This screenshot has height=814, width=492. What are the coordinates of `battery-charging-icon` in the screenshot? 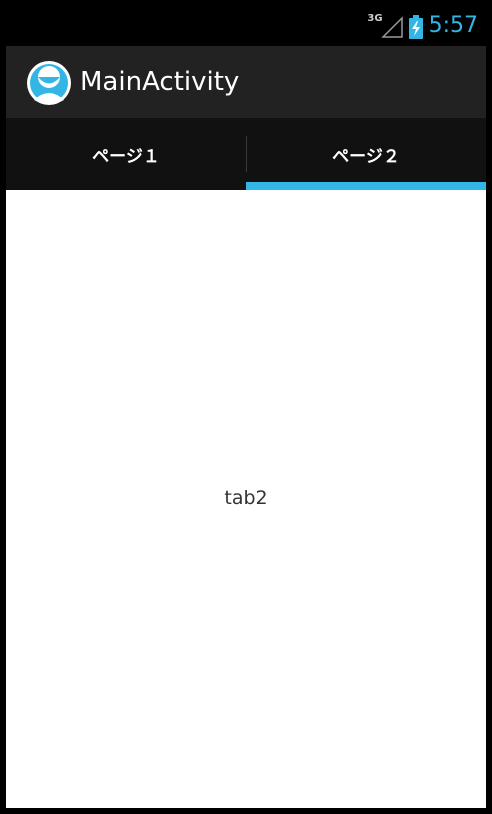 It's located at (415, 27).